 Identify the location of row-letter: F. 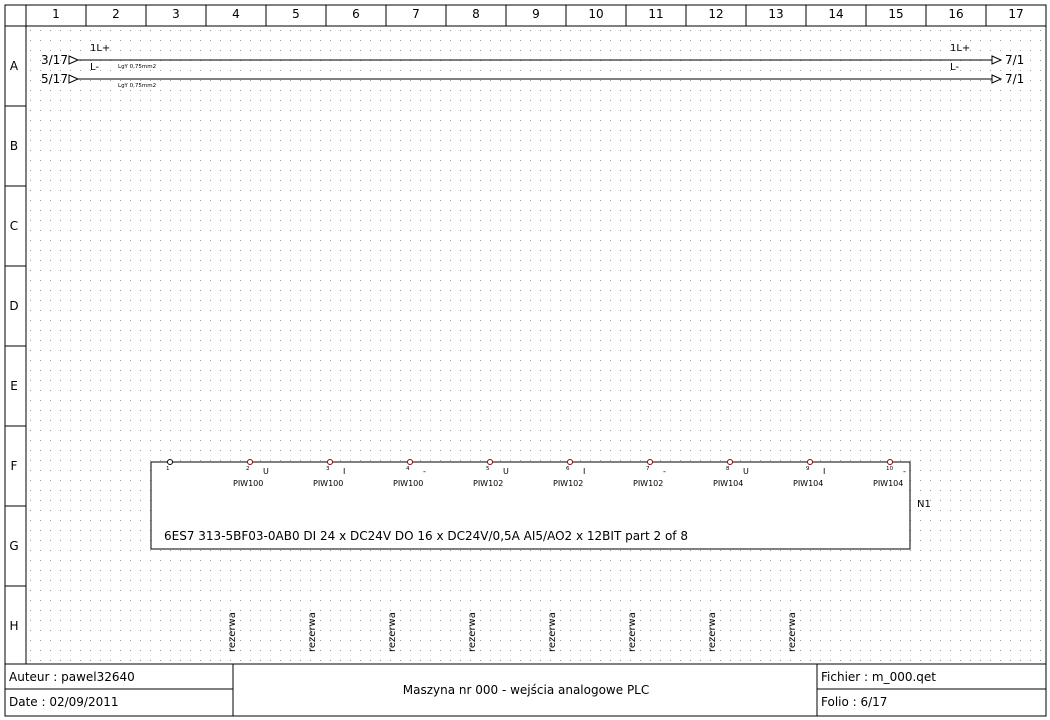
(14, 466).